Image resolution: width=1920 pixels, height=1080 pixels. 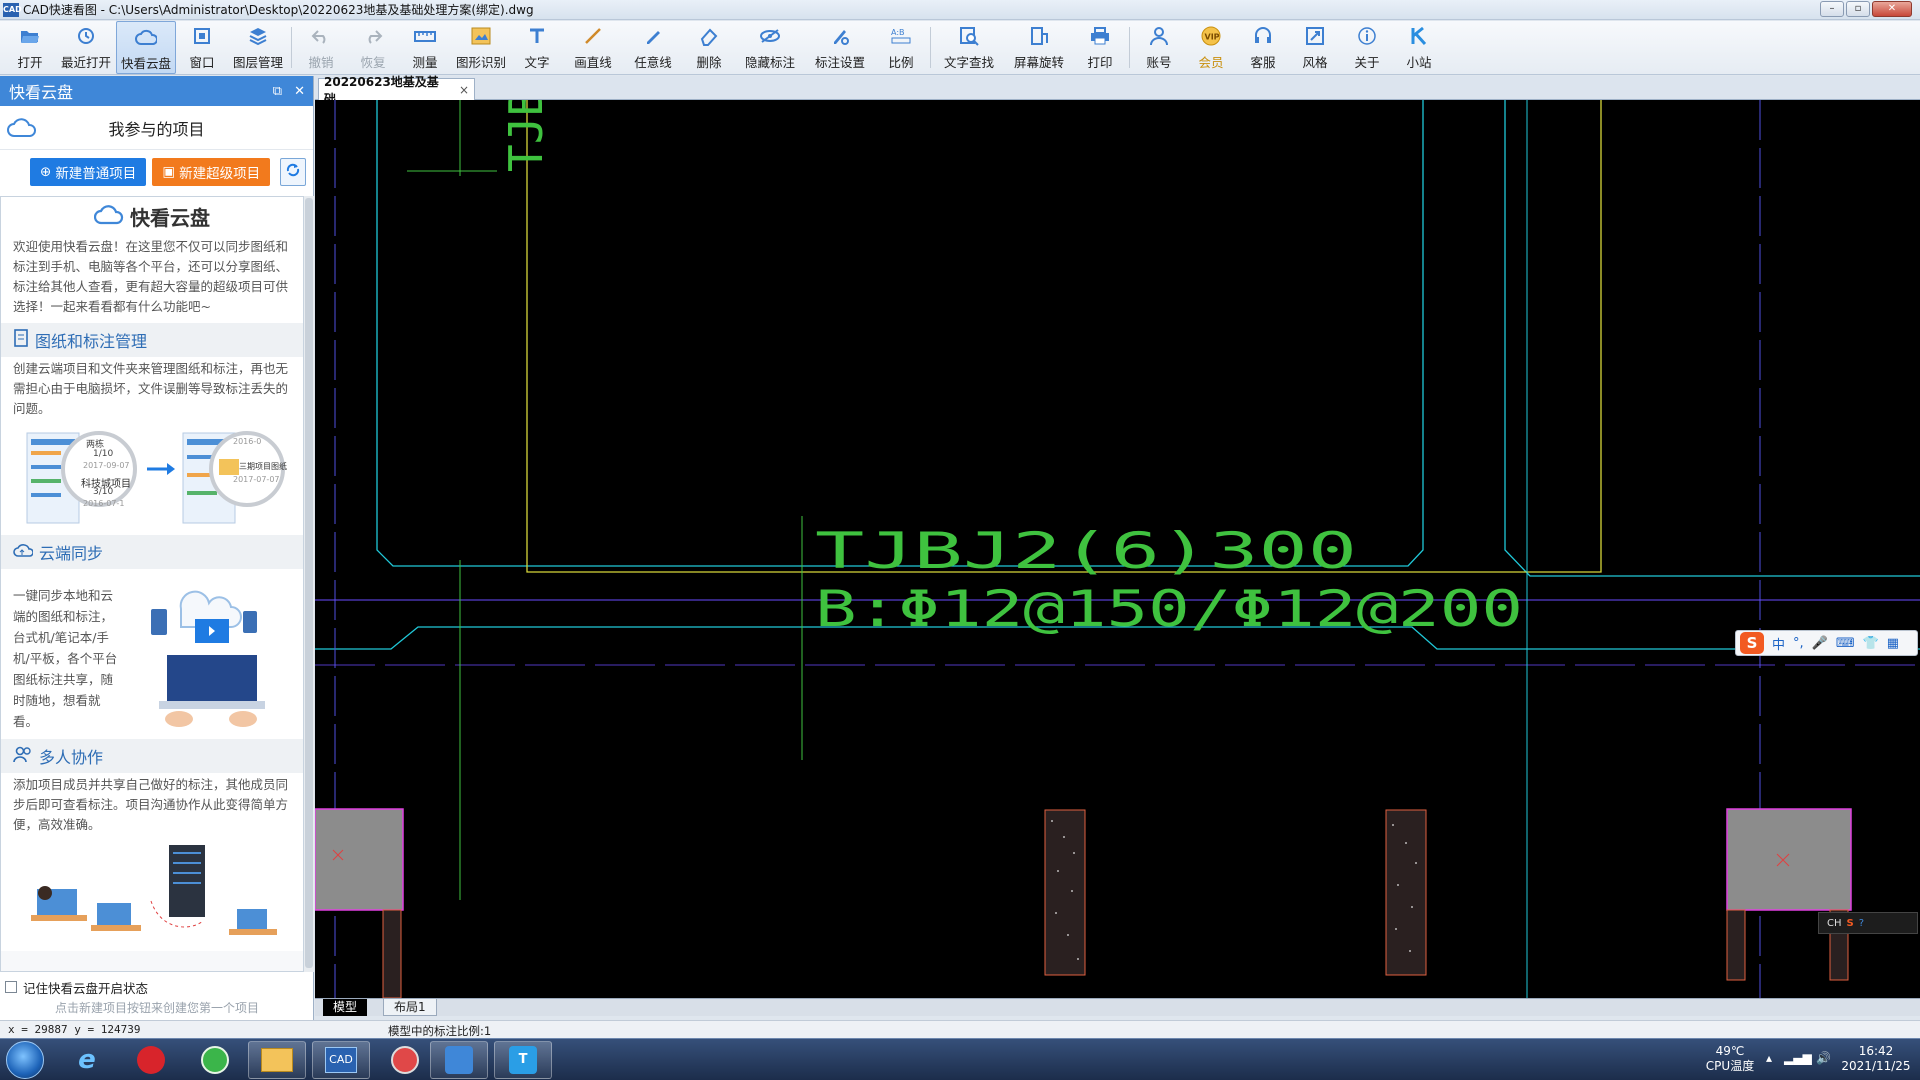 What do you see at coordinates (1315, 47) in the screenshot?
I see `style-button: 风格` at bounding box center [1315, 47].